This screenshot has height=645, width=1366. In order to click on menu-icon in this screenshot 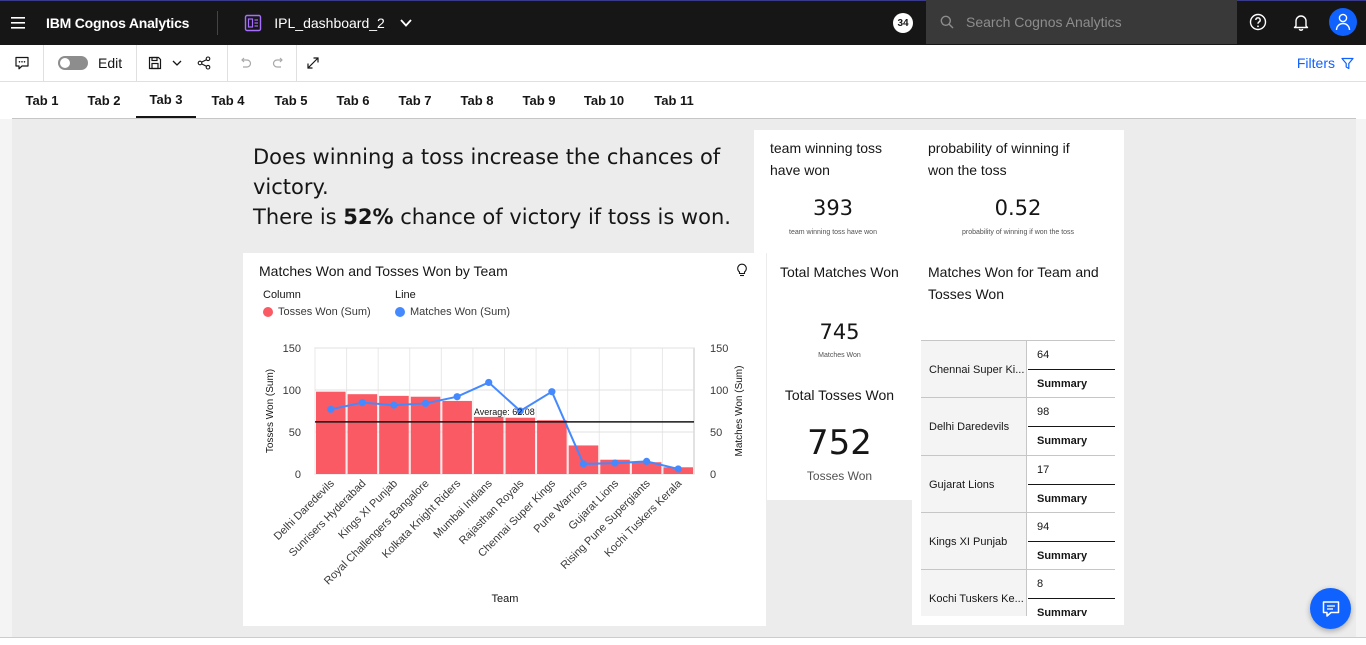, I will do `click(18, 23)`.